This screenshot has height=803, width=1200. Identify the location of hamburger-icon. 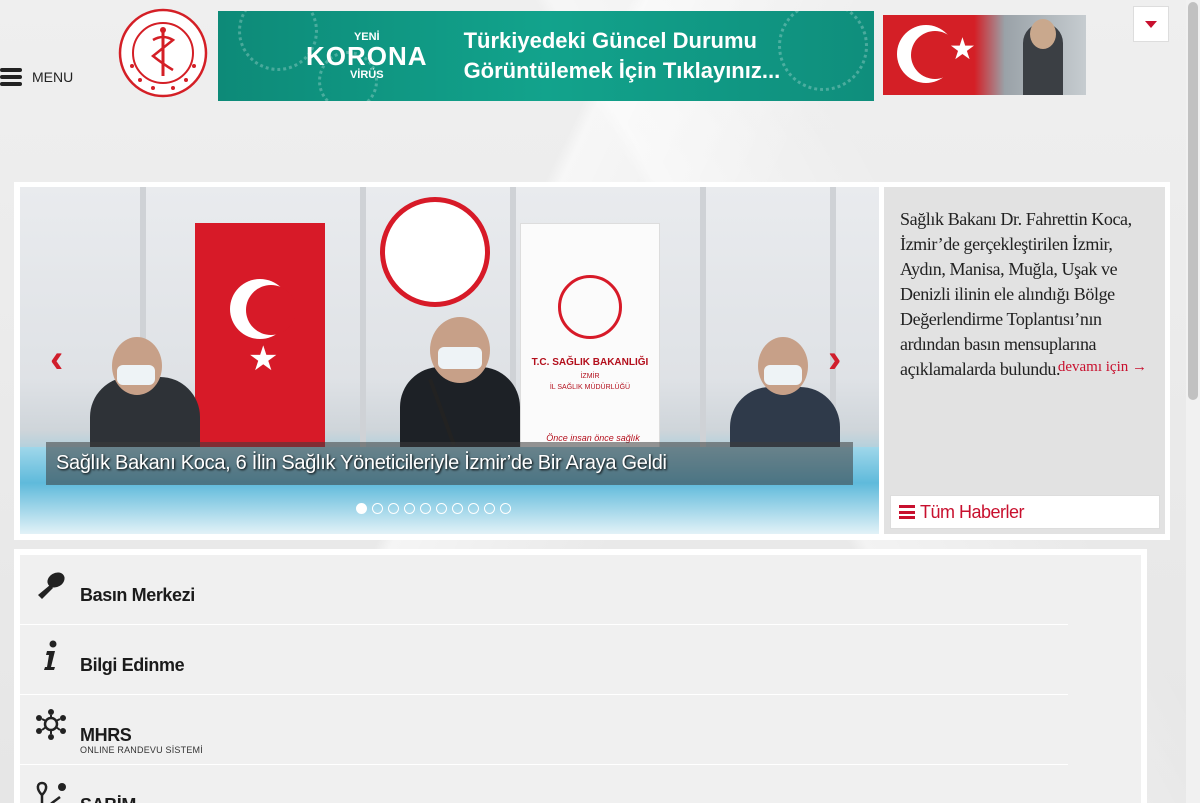
(11, 77).